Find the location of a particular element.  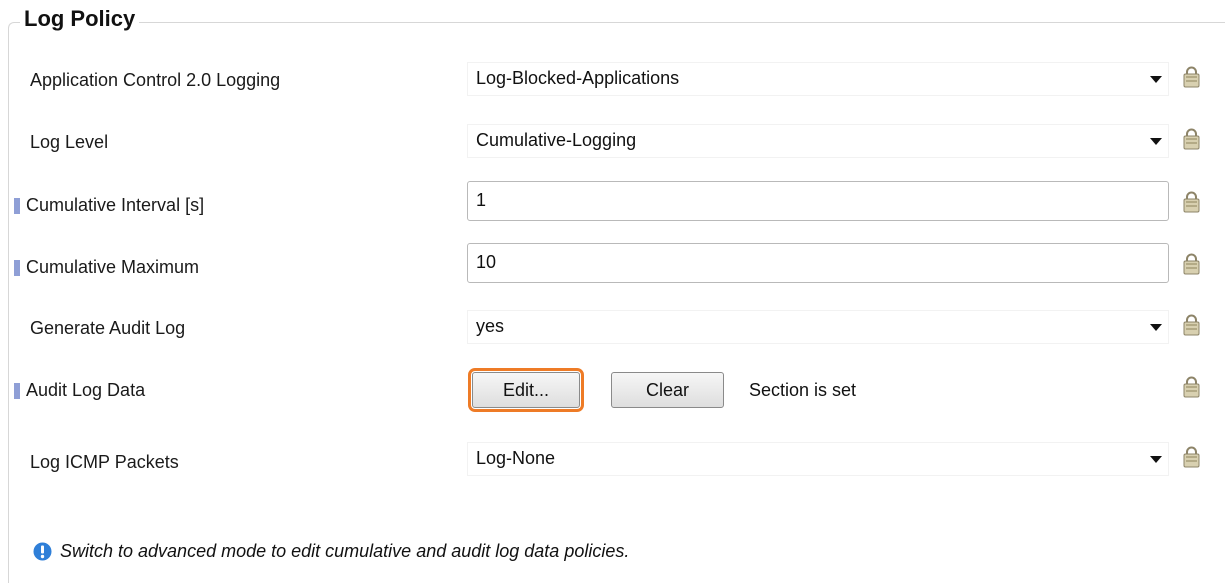

cumulative-maximum-label: Cumulative Maximum is located at coordinates (113, 267).